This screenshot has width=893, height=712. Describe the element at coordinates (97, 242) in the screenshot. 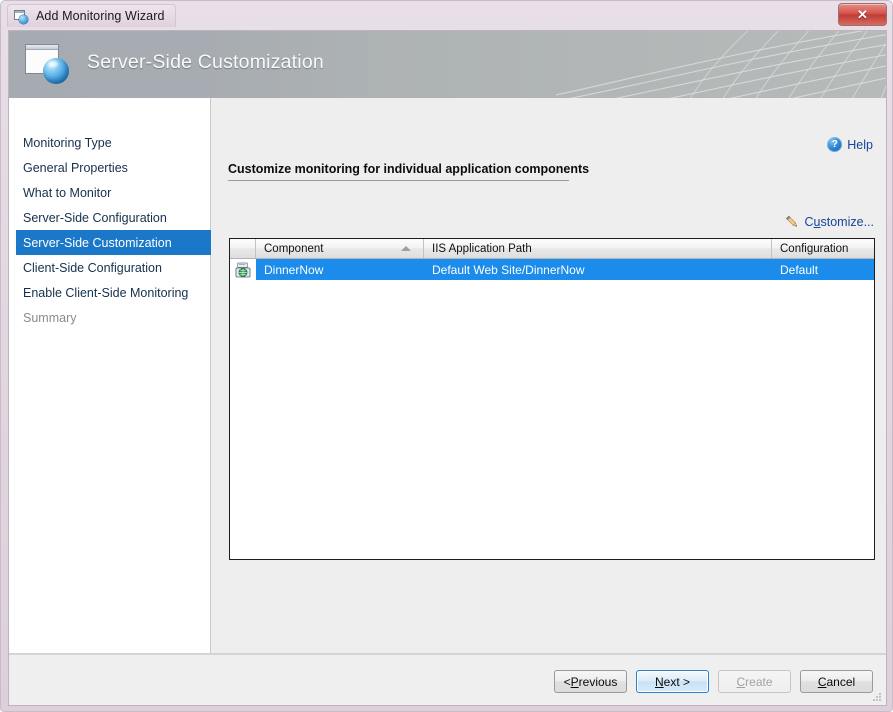

I see `sidebar-item-label: Server-Side Customization` at that location.